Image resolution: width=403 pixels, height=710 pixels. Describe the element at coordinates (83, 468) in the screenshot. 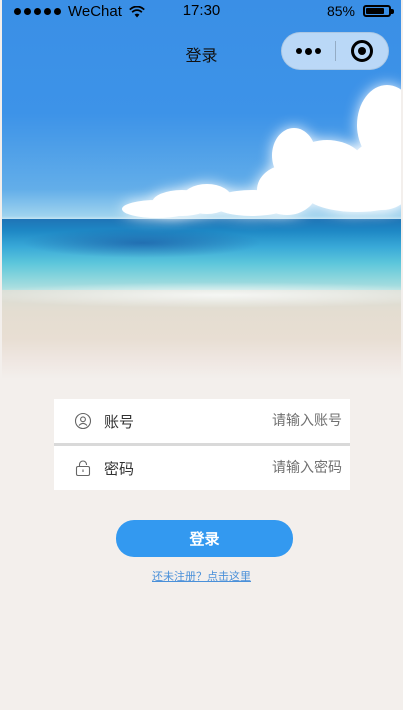

I see `lock-icon` at that location.